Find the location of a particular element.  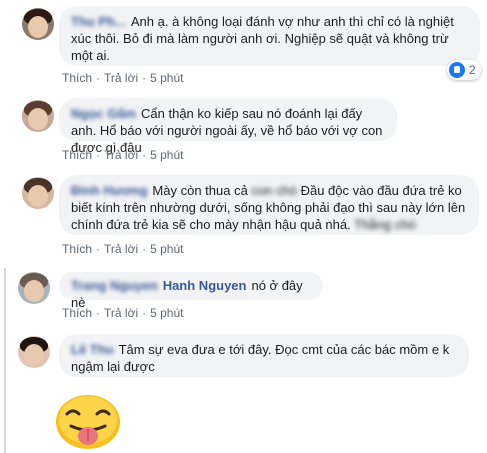

commenter-name: Lê Thu is located at coordinates (92, 349).